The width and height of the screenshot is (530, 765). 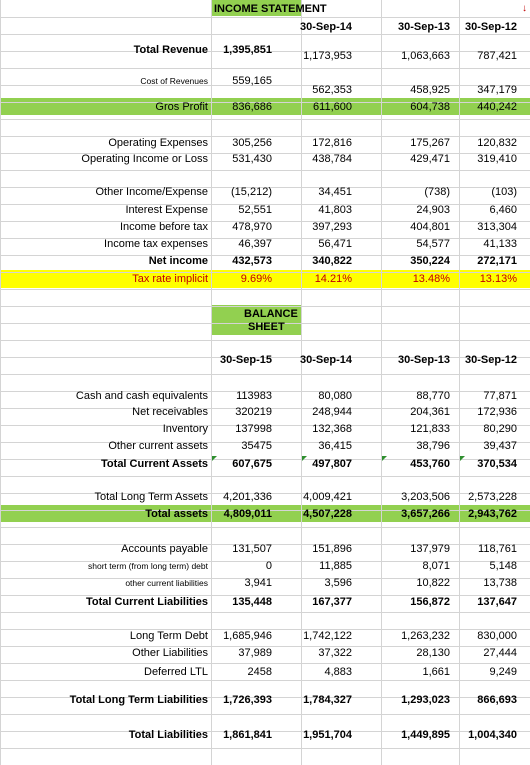 What do you see at coordinates (497, 227) in the screenshot?
I see `income-before-tax-v3: 313,304` at bounding box center [497, 227].